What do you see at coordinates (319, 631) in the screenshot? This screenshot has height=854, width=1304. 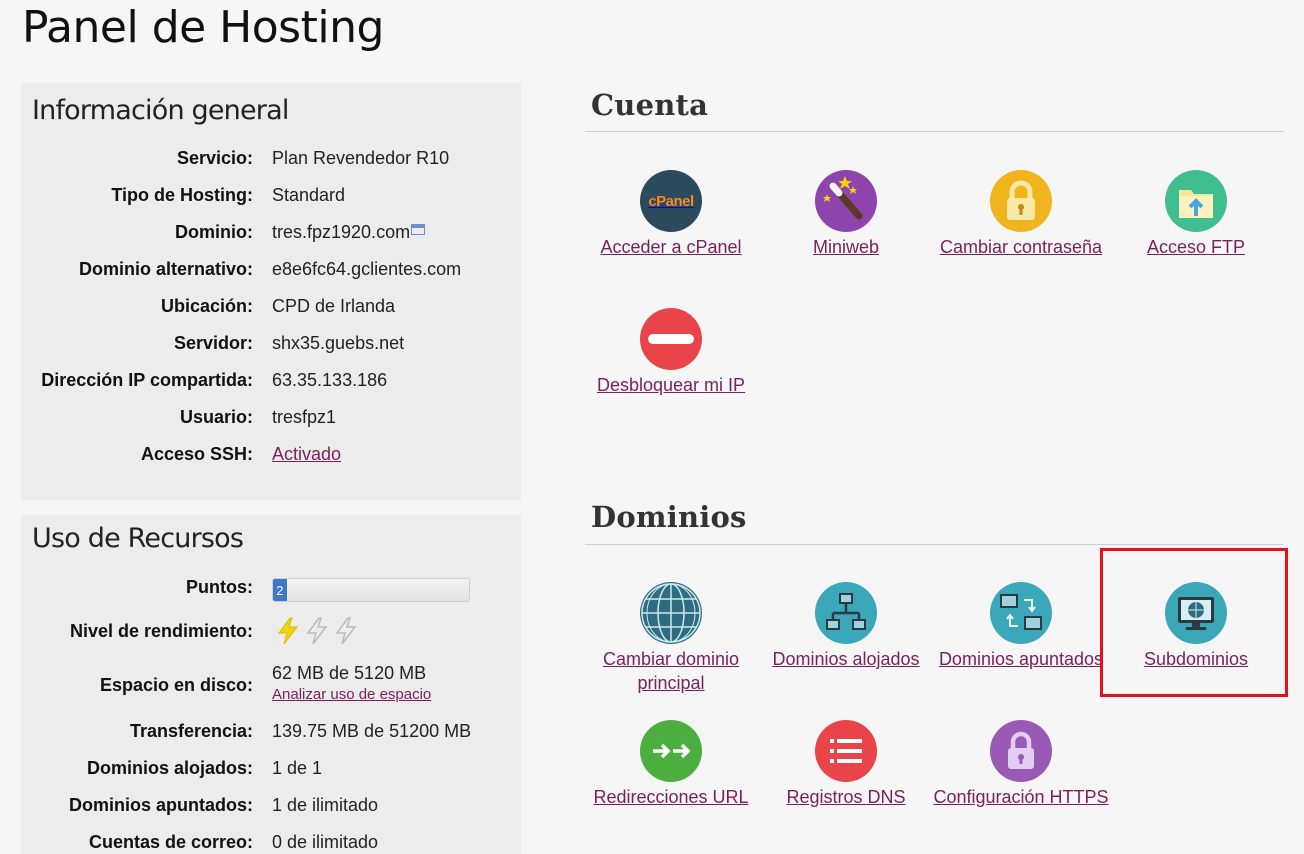 I see `performance-bolts` at bounding box center [319, 631].